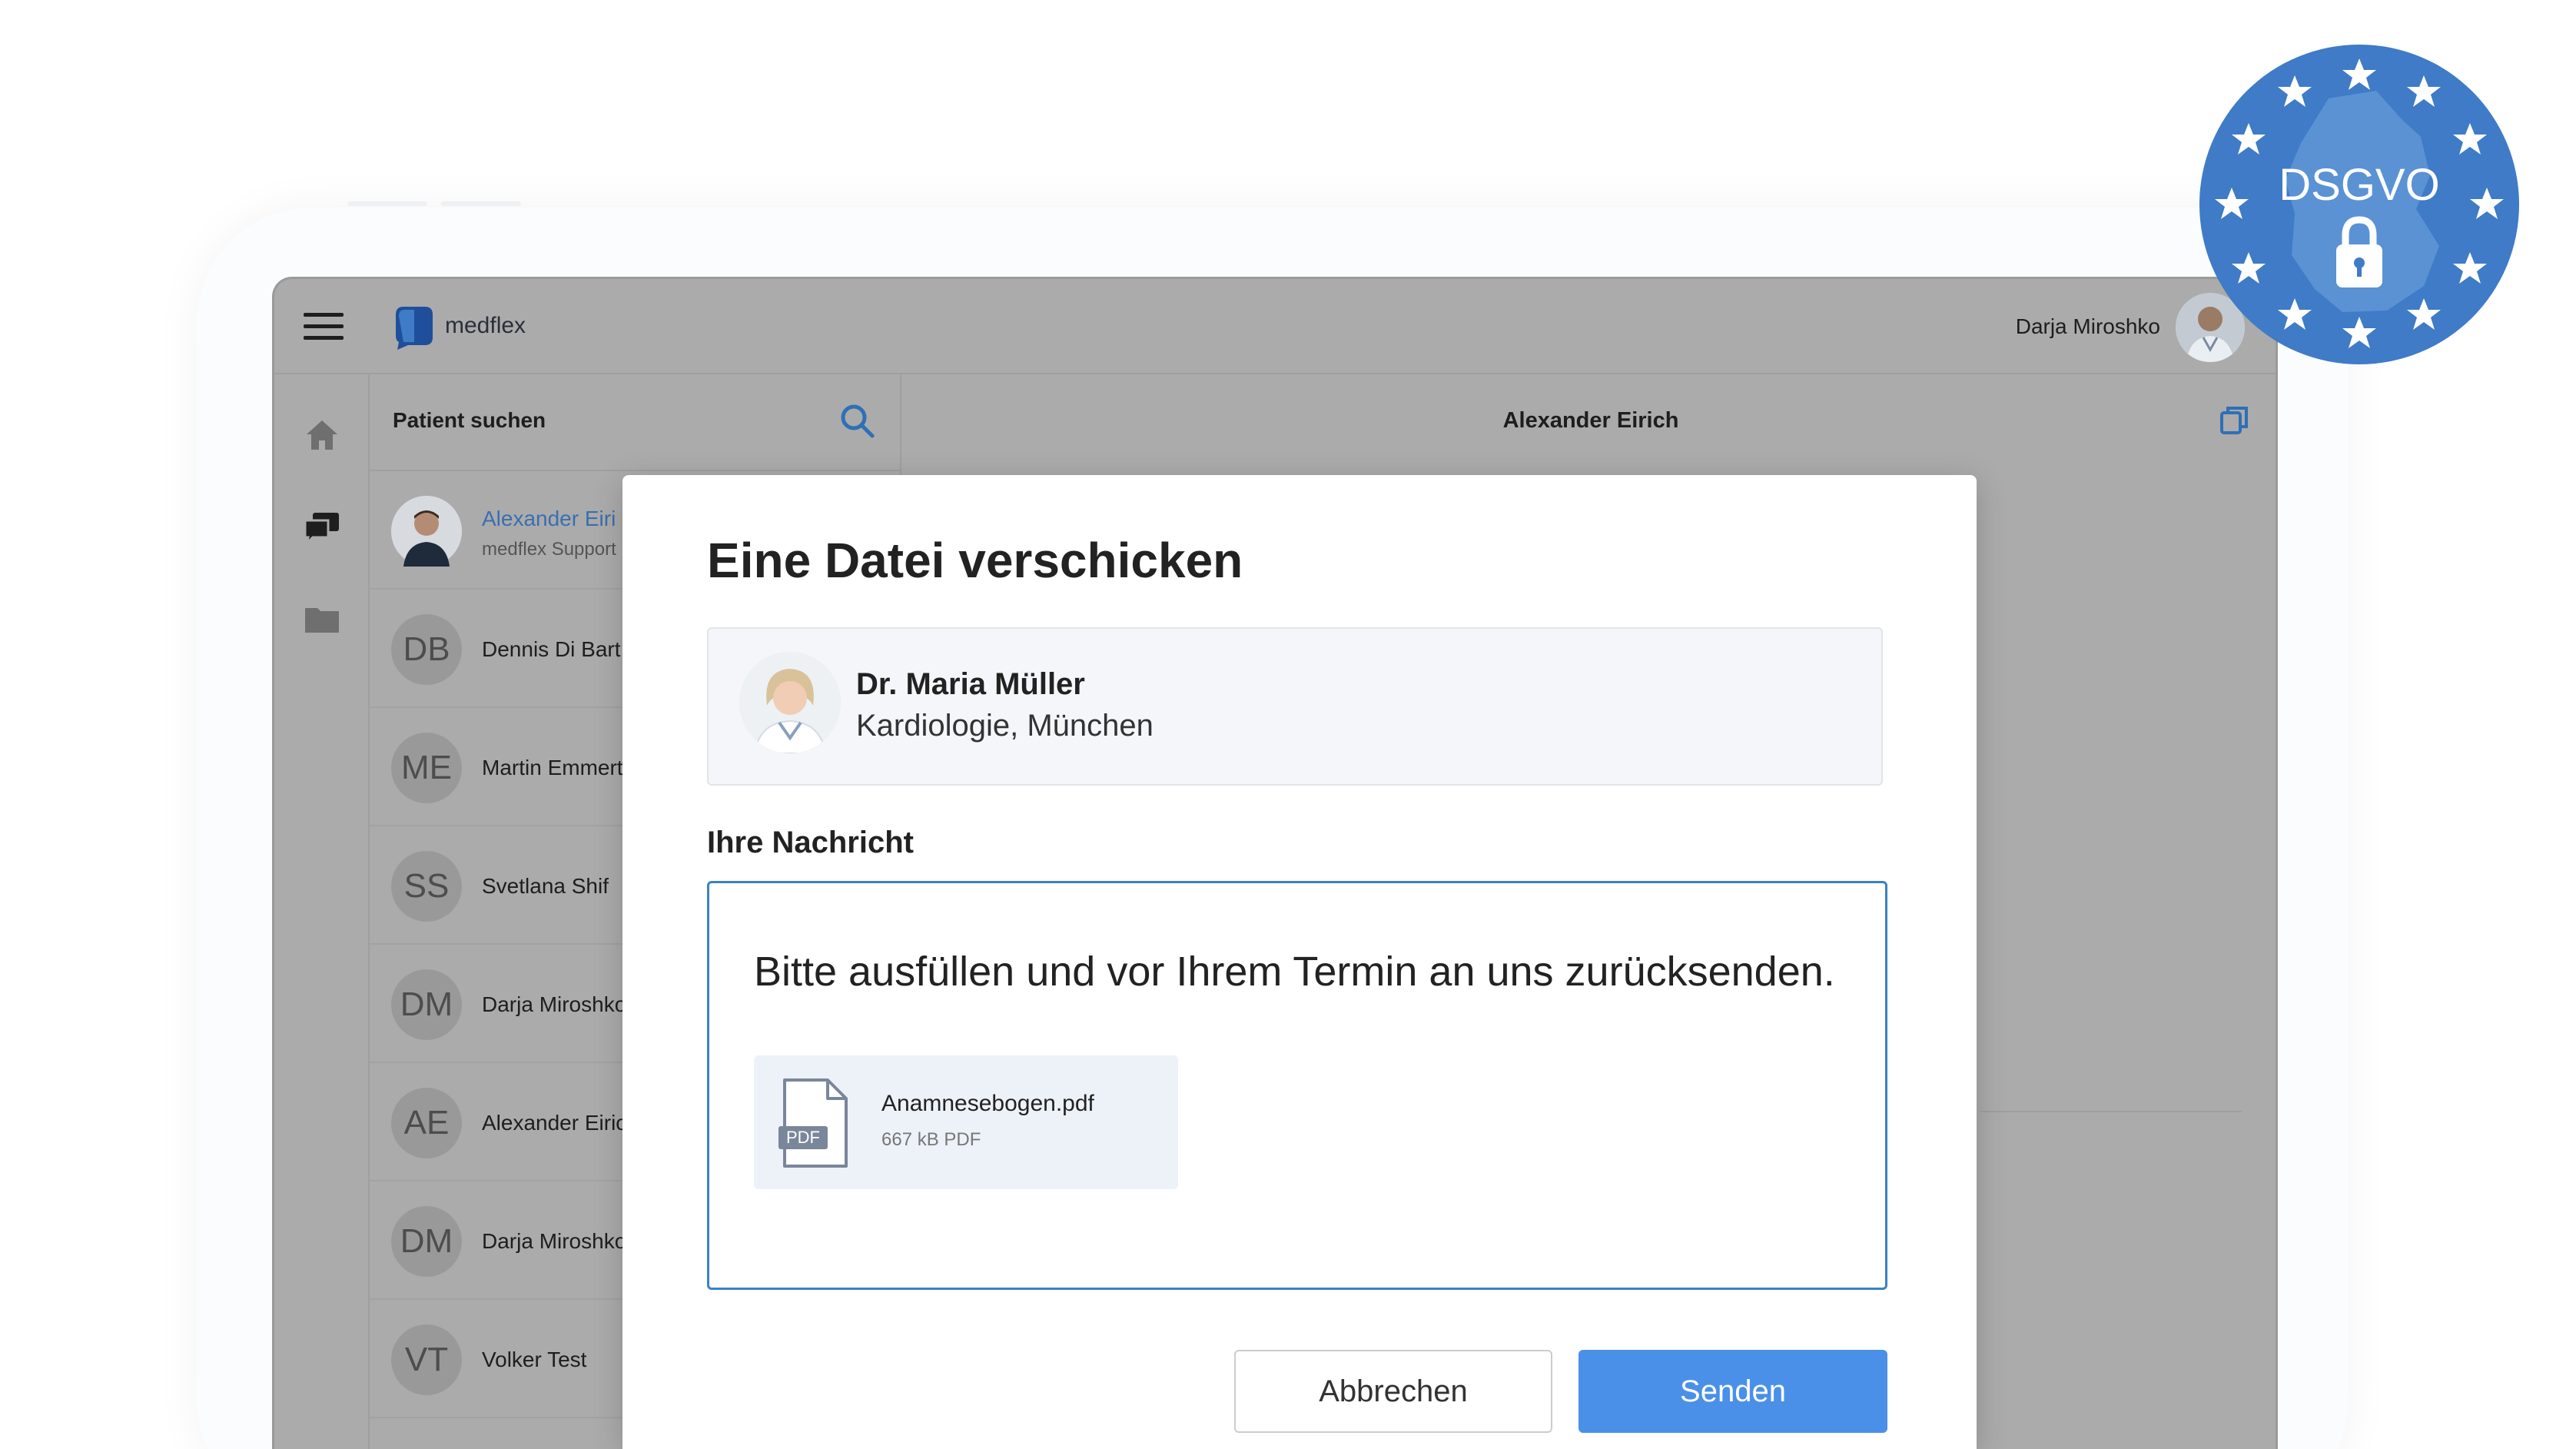 The image size is (2576, 1449). What do you see at coordinates (545, 886) in the screenshot?
I see `contact-name: Svetlana Shif` at bounding box center [545, 886].